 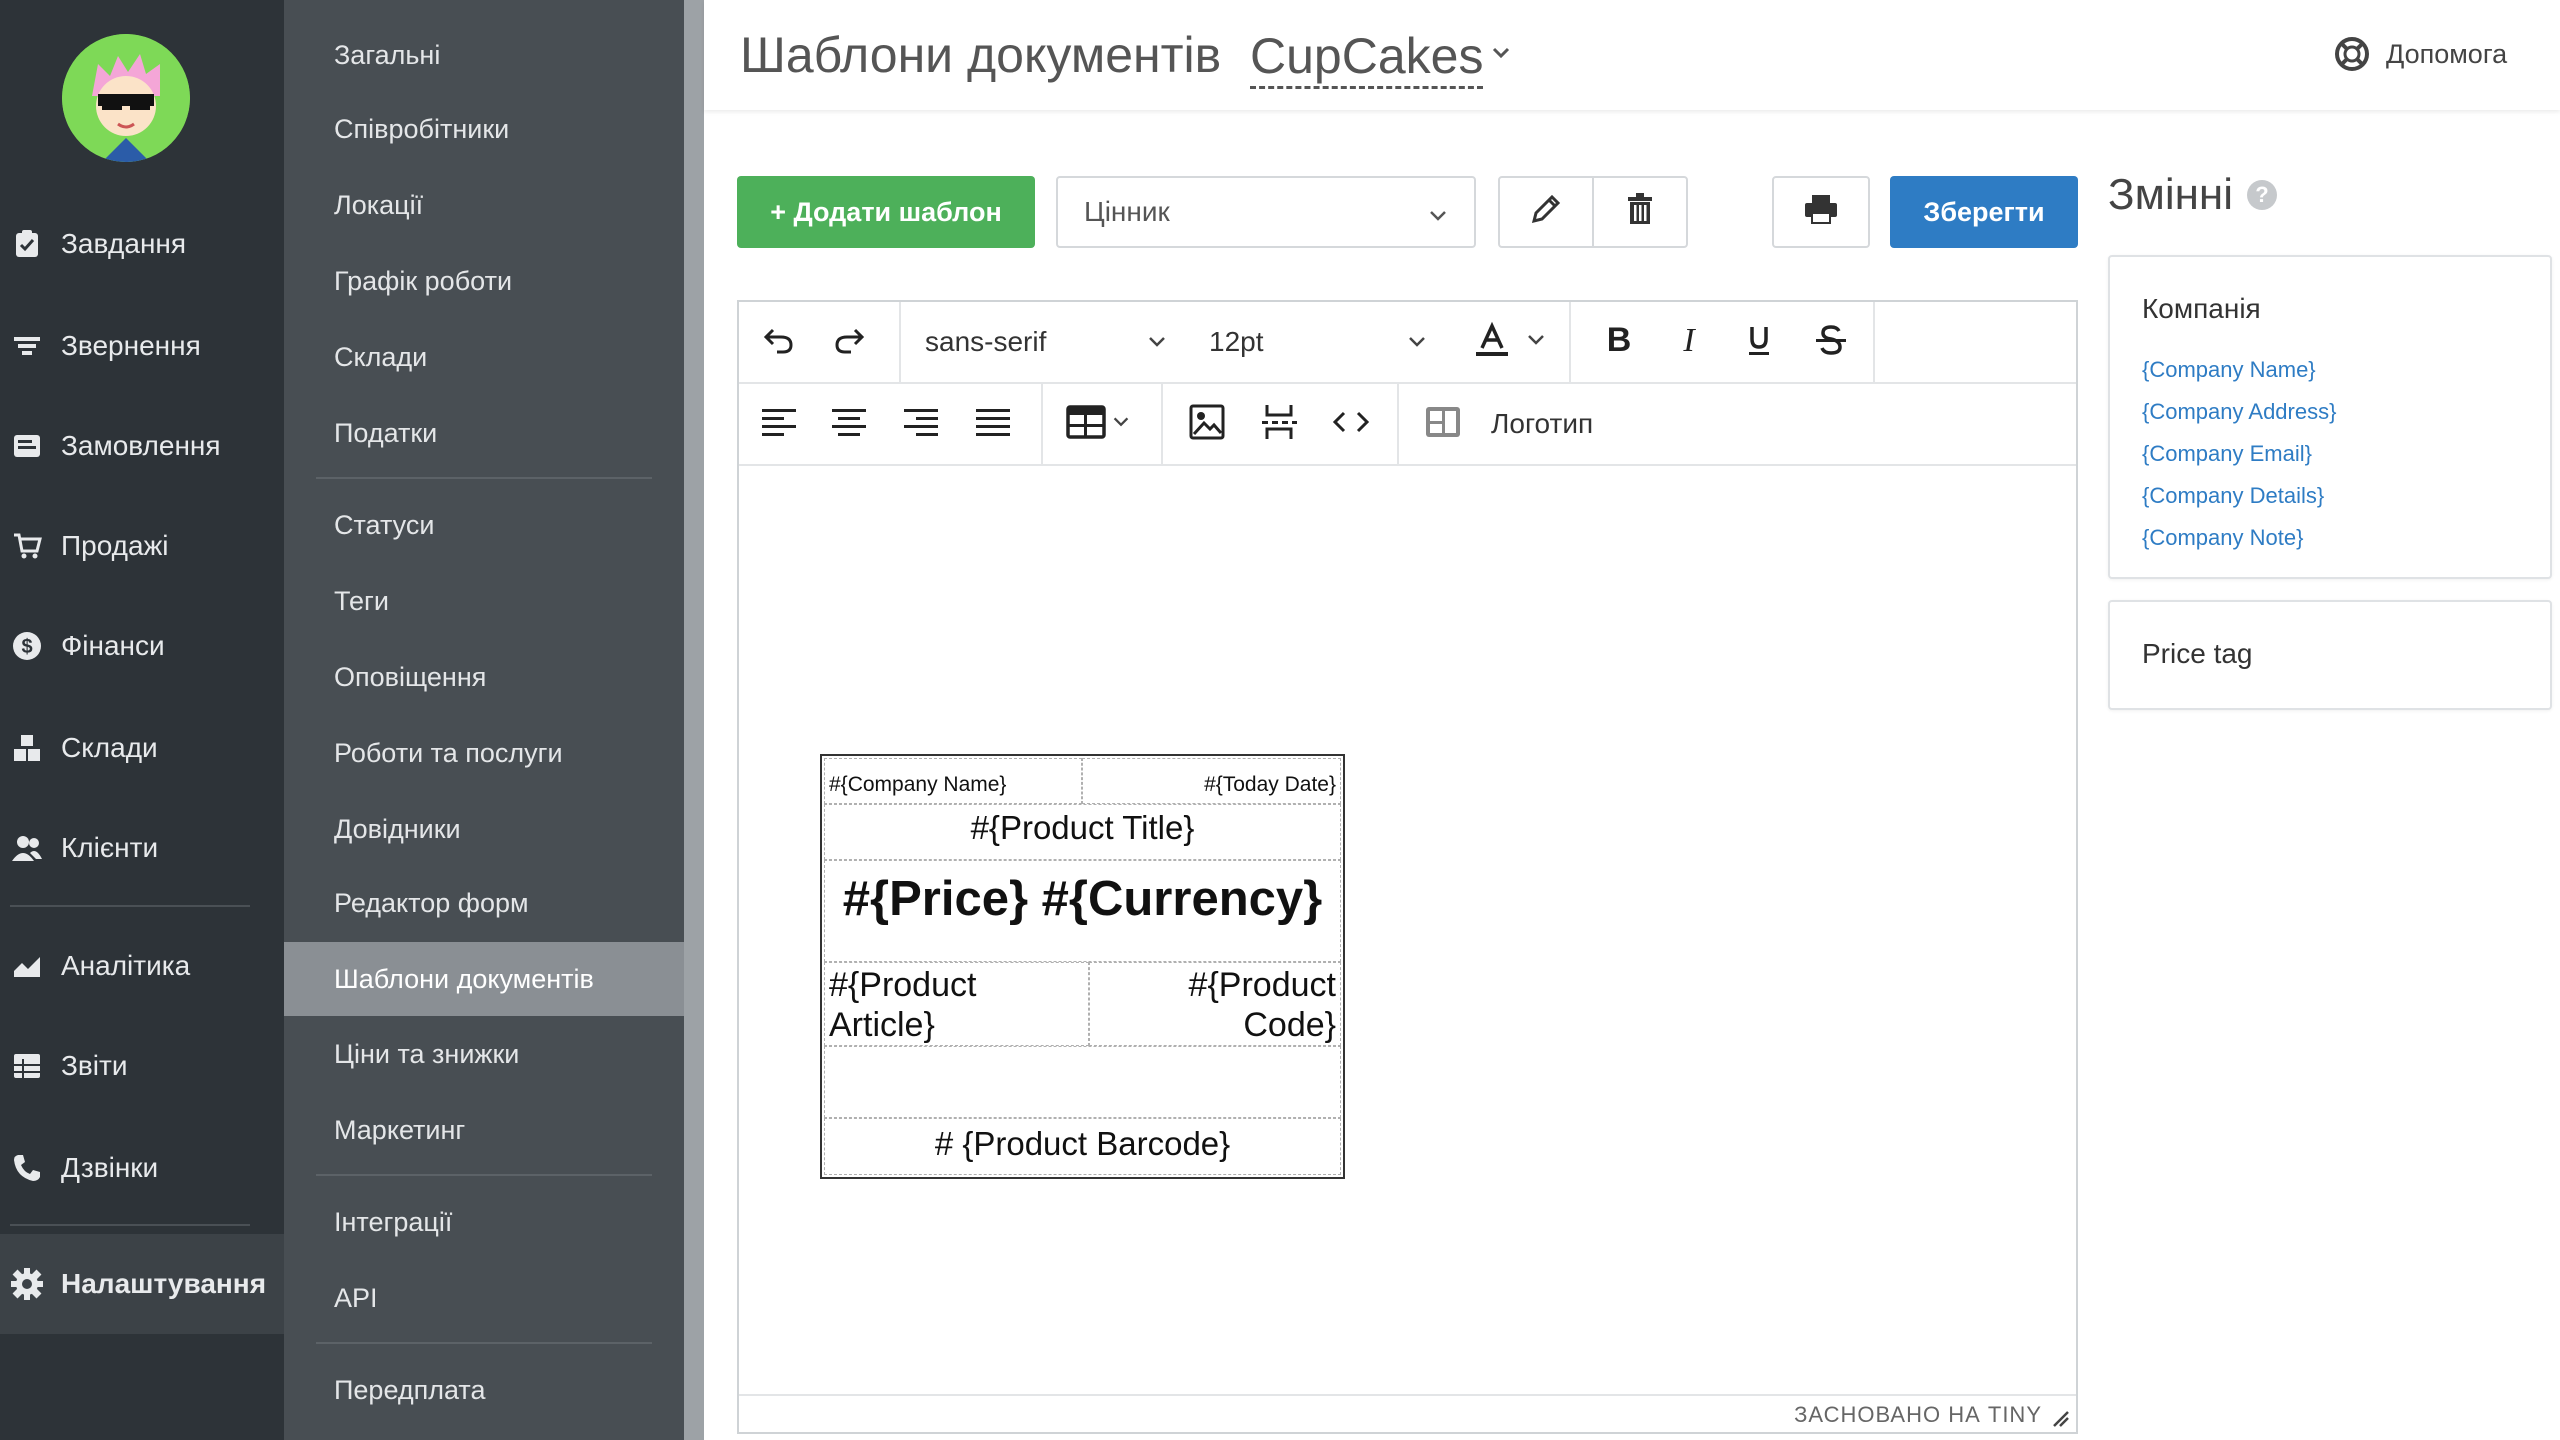 I want to click on undo-button, so click(x=779, y=342).